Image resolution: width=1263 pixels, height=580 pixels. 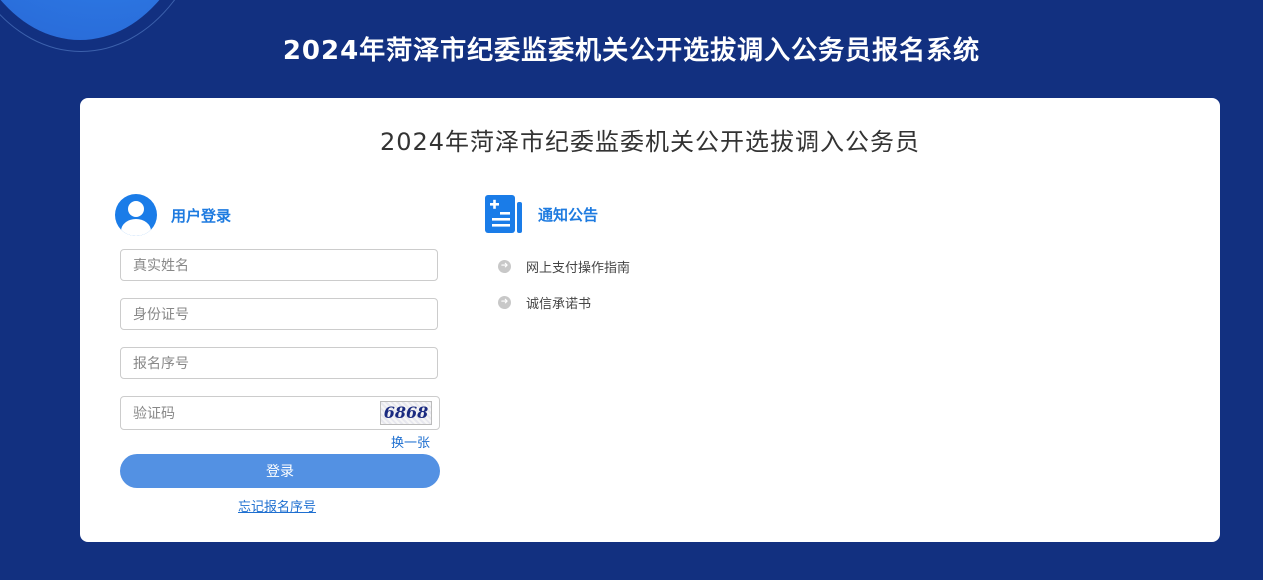 I want to click on notice-item-label: 网上支付操作指南, so click(x=578, y=268).